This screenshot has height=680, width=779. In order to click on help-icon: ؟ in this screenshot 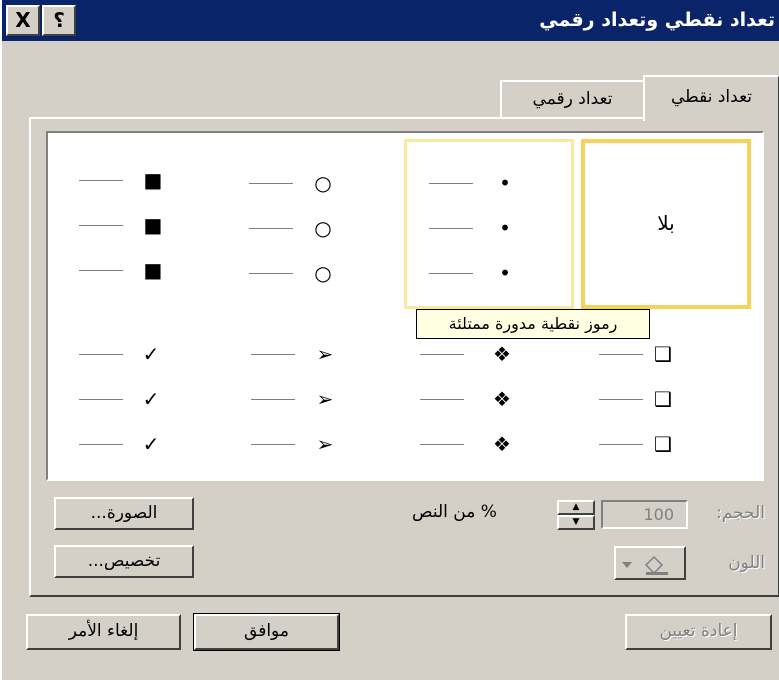, I will do `click(59, 20)`.